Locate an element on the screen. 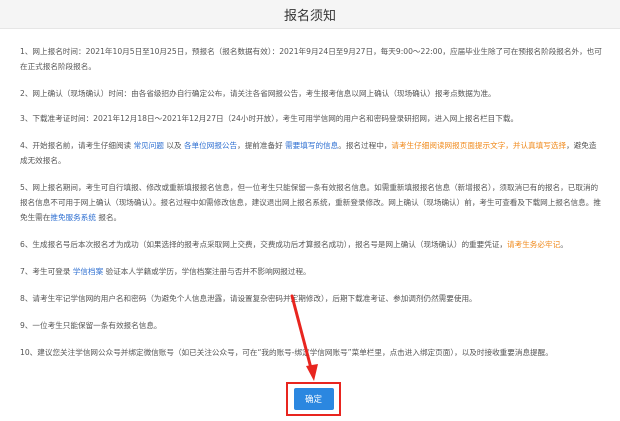 This screenshot has height=421, width=620. annotation-arrow-icon is located at coordinates (304, 337).